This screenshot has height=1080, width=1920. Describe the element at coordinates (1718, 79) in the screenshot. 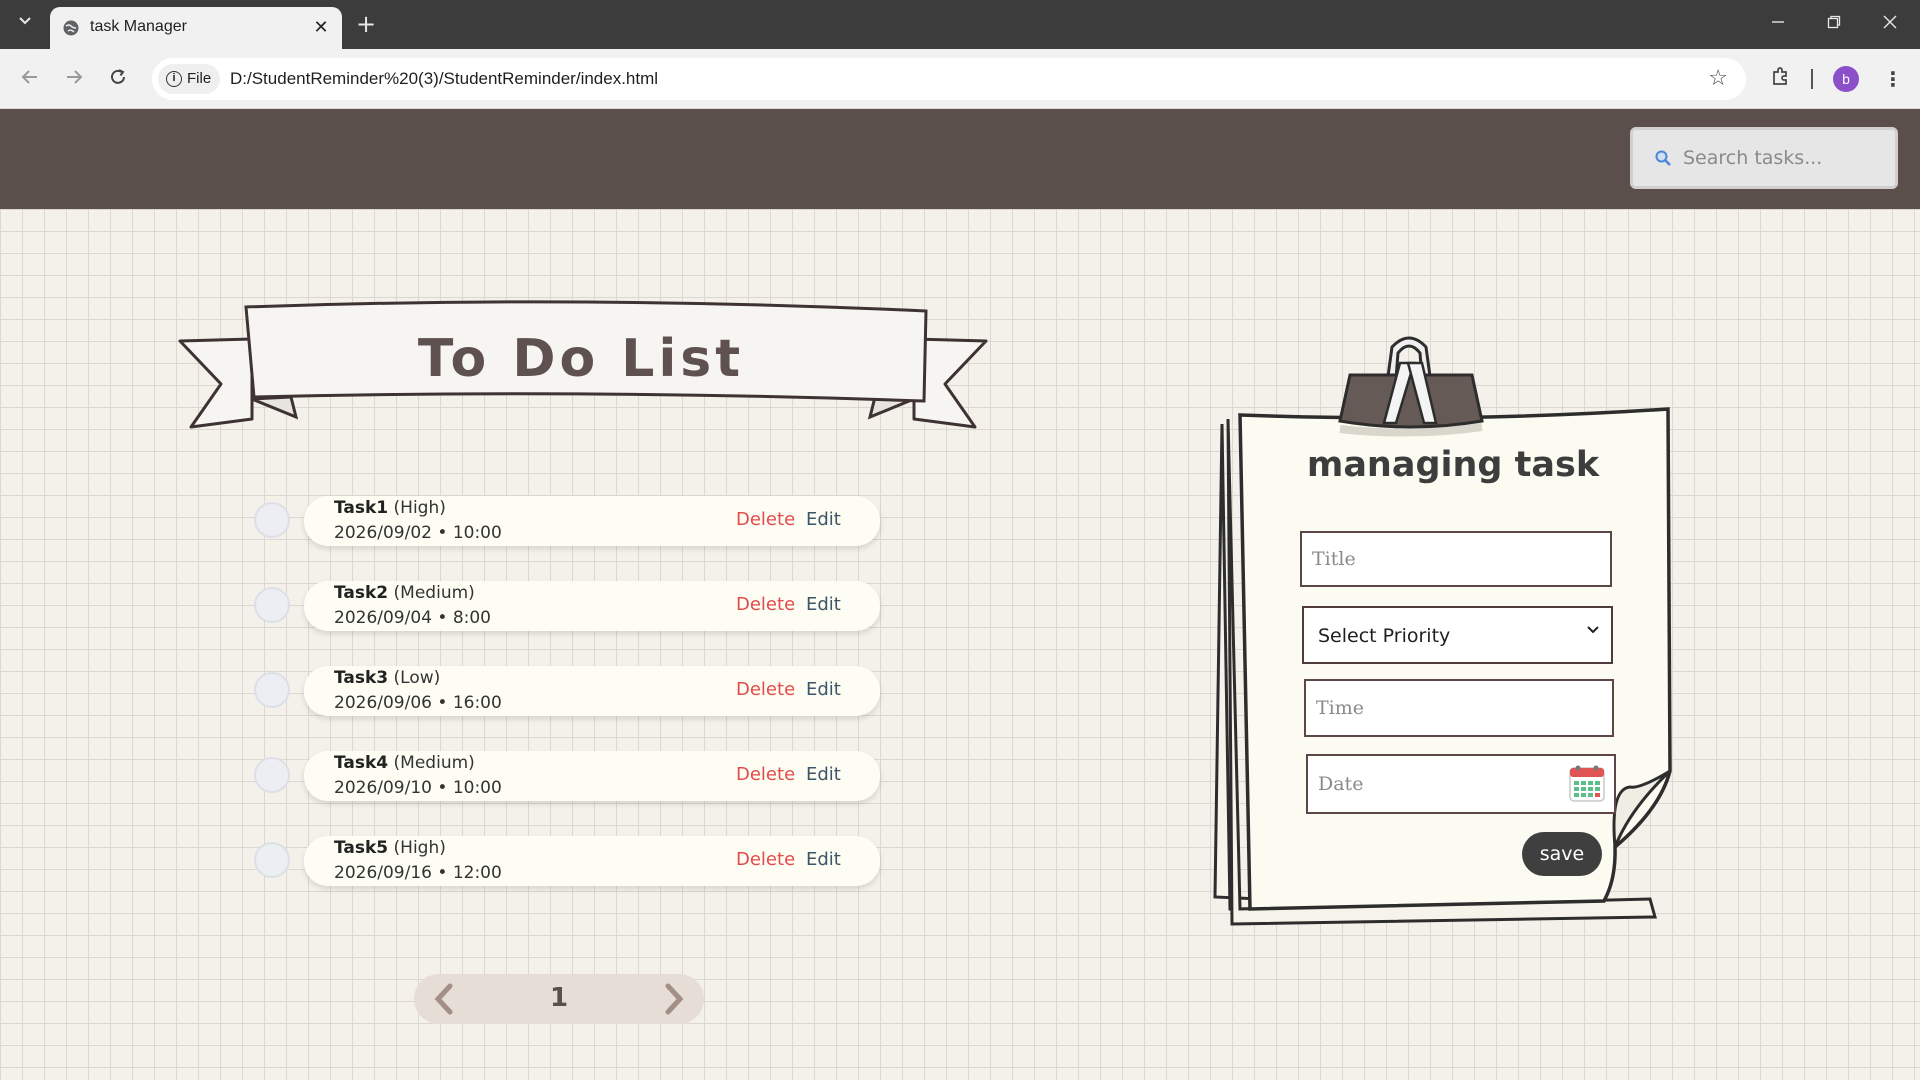

I see `bookmark-star-icon: ☆` at that location.